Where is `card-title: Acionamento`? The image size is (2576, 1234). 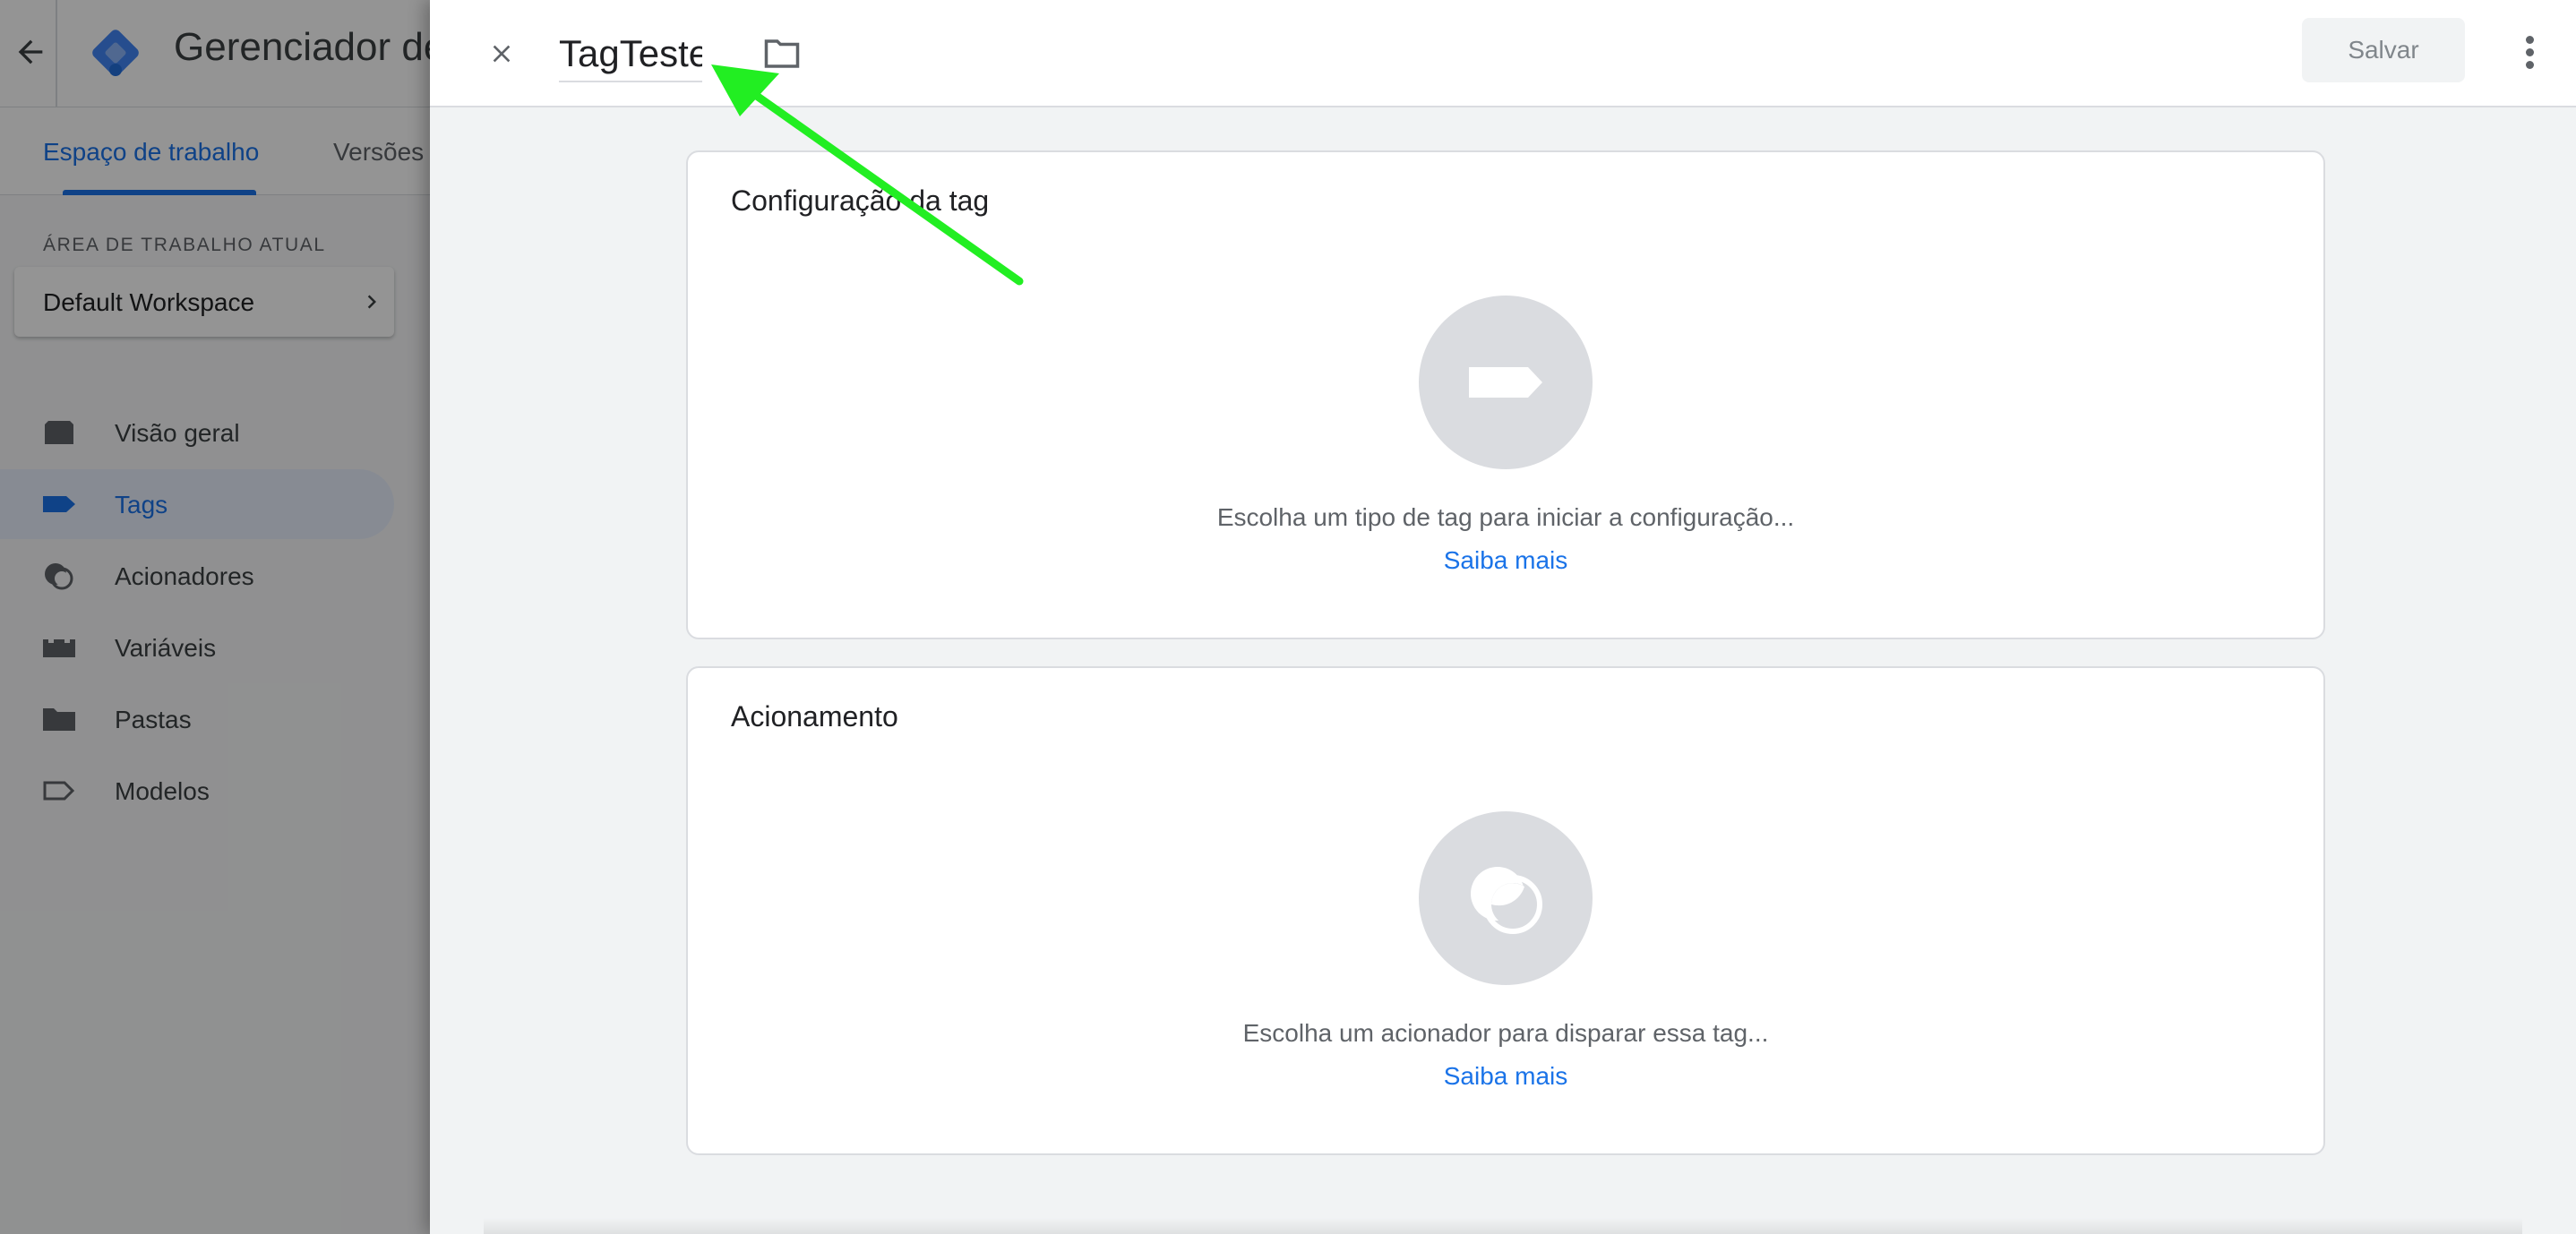
card-title: Acionamento is located at coordinates (814, 716).